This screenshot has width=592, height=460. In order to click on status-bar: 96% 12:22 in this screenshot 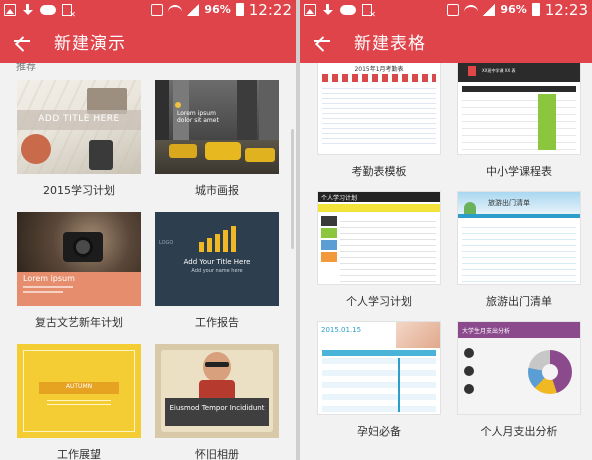, I will do `click(148, 9)`.